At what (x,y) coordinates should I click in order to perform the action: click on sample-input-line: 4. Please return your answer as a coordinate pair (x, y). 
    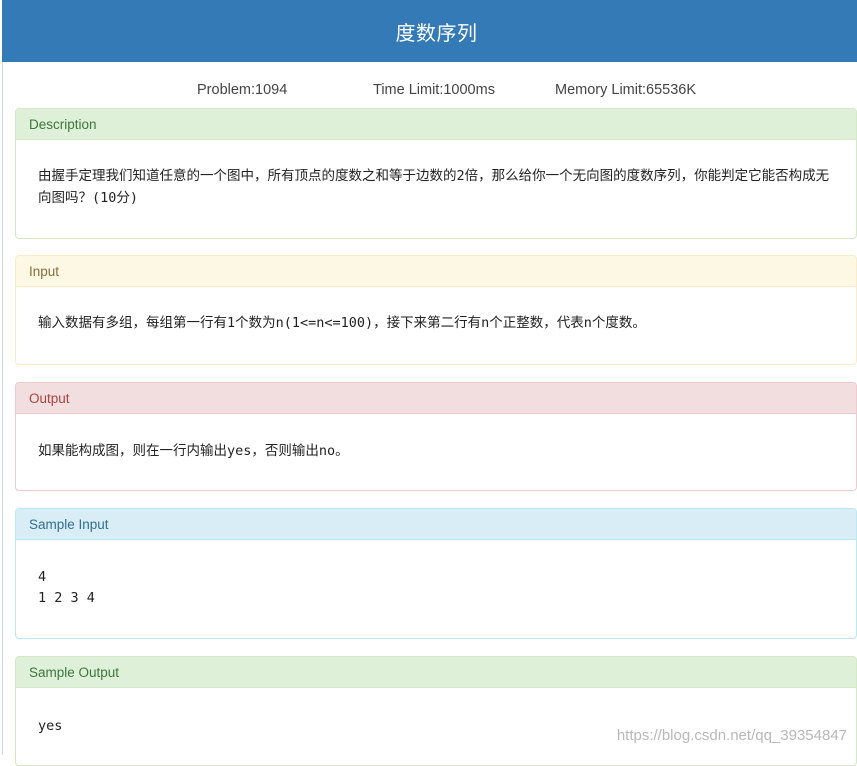
    Looking at the image, I should click on (42, 577).